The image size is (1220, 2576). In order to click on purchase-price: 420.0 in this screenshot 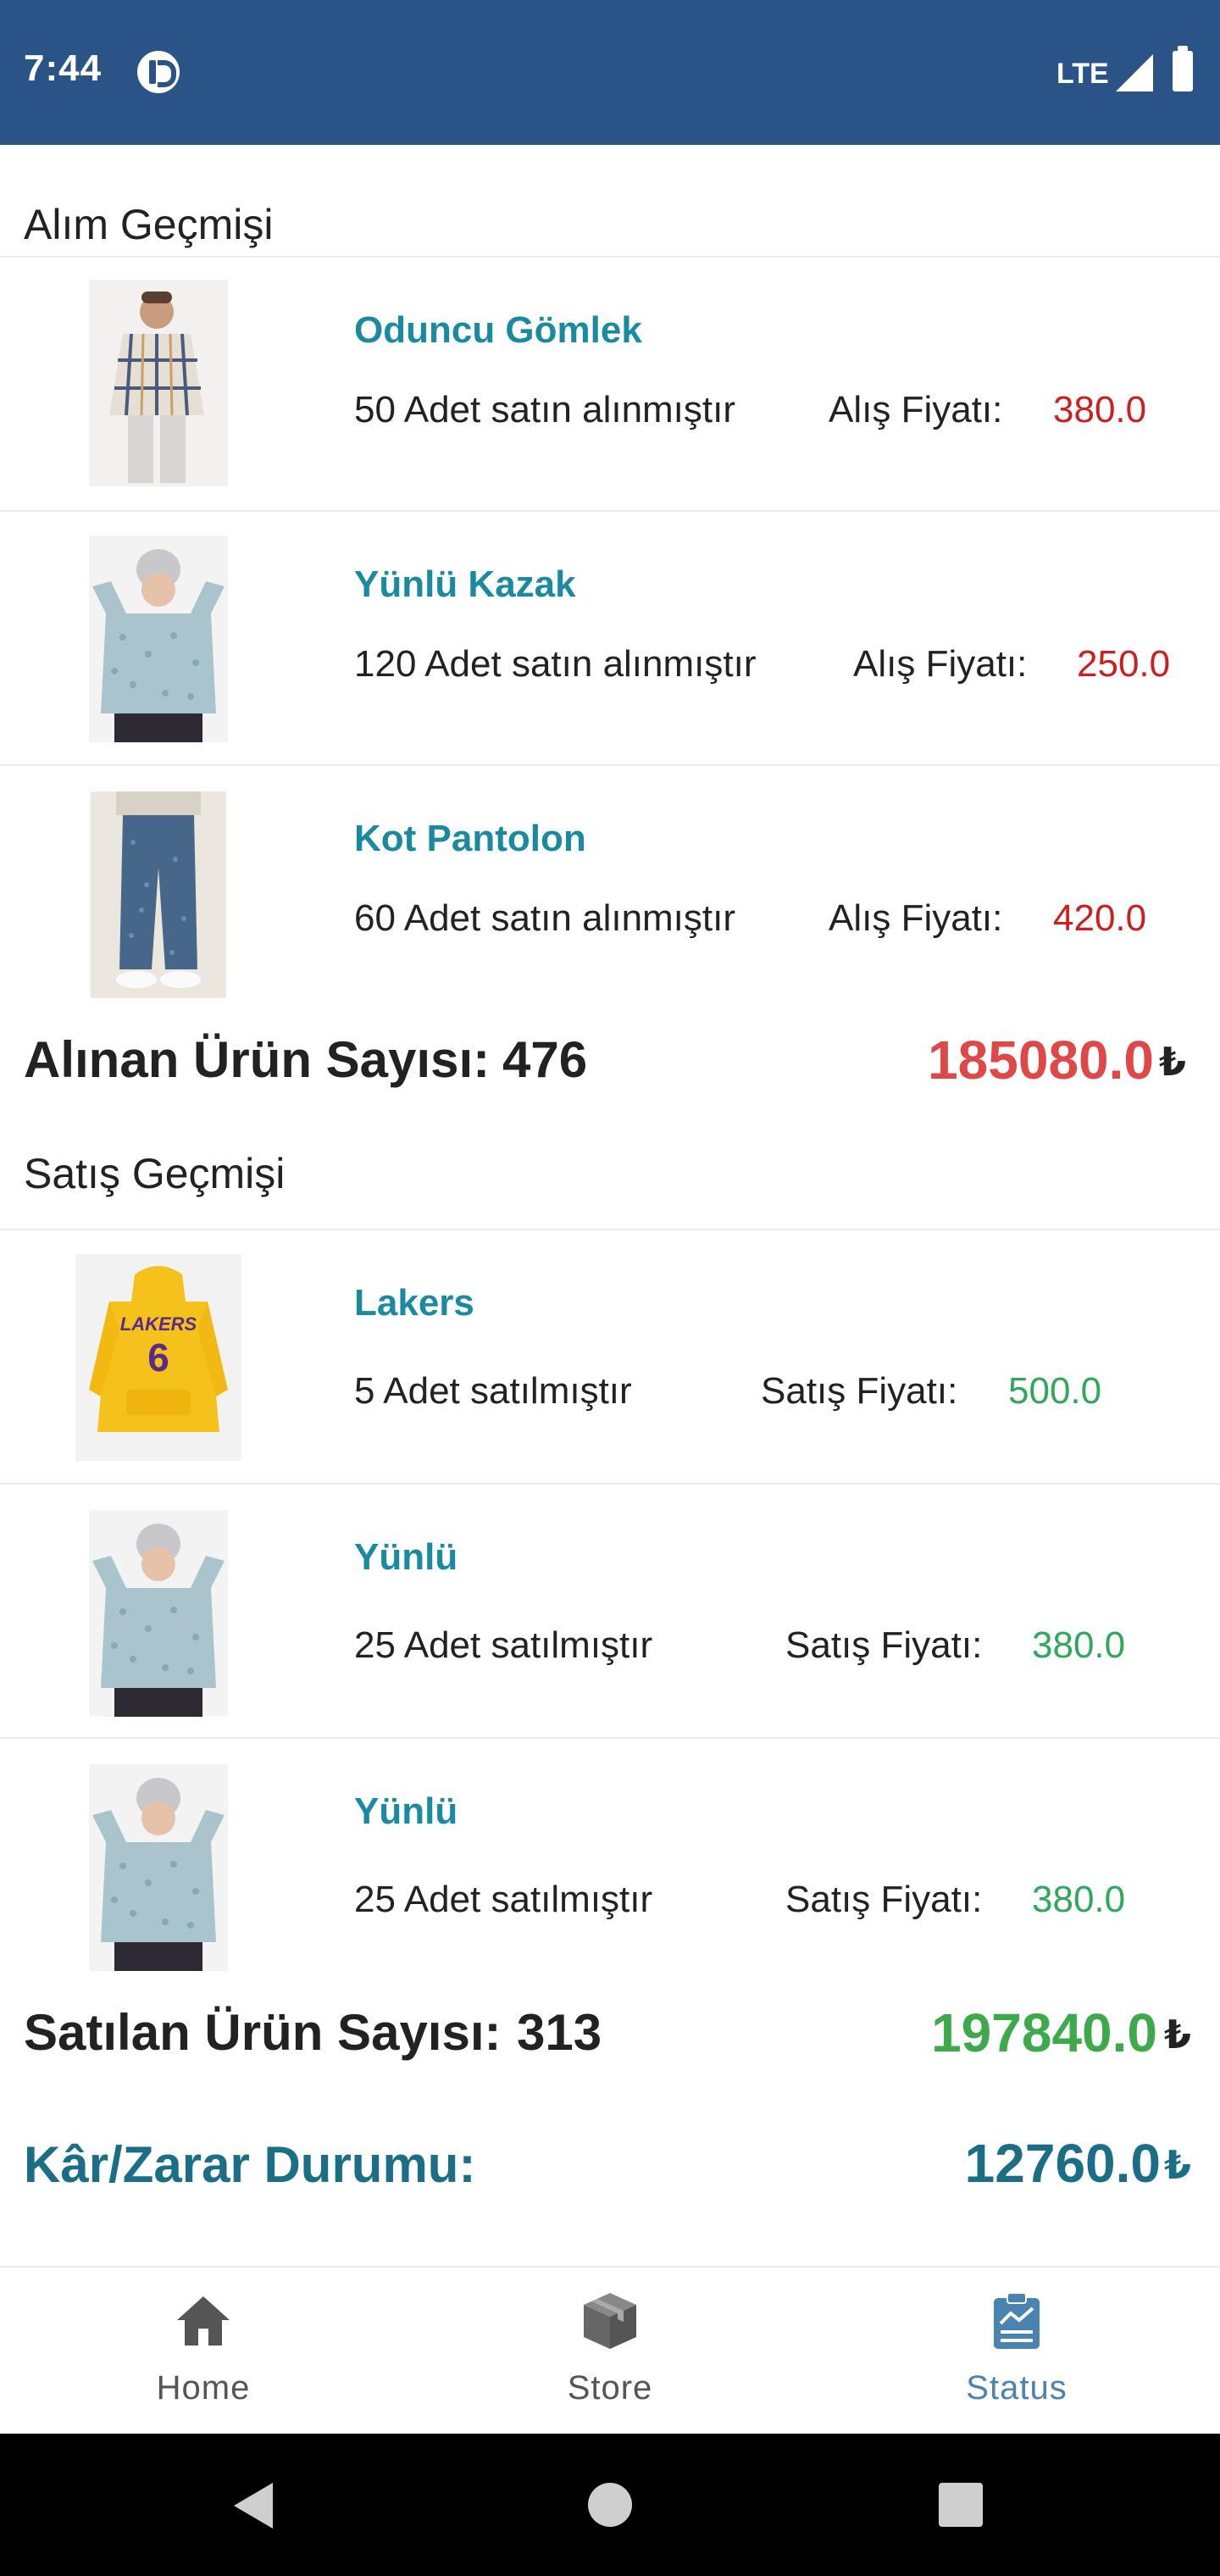, I will do `click(1100, 918)`.